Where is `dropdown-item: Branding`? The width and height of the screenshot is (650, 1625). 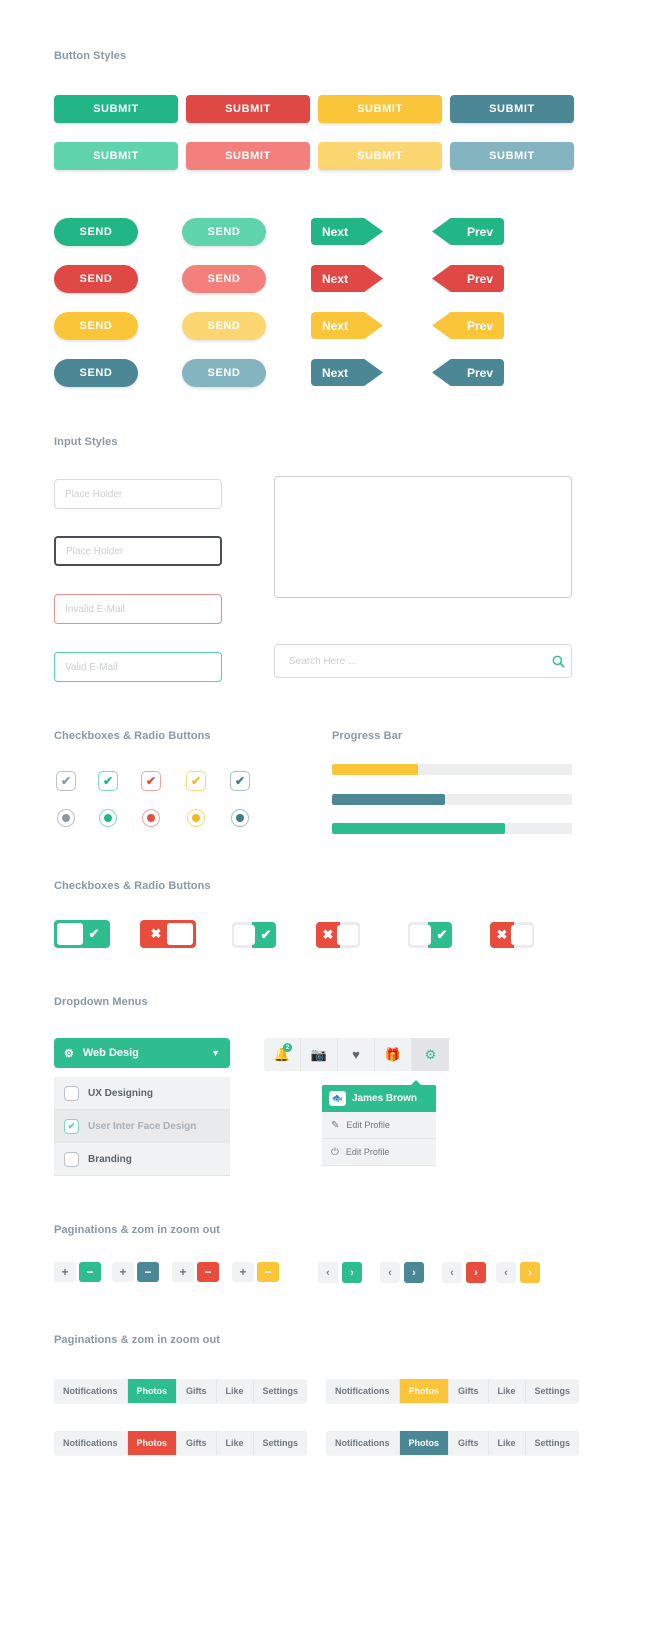
dropdown-item: Branding is located at coordinates (142, 1159).